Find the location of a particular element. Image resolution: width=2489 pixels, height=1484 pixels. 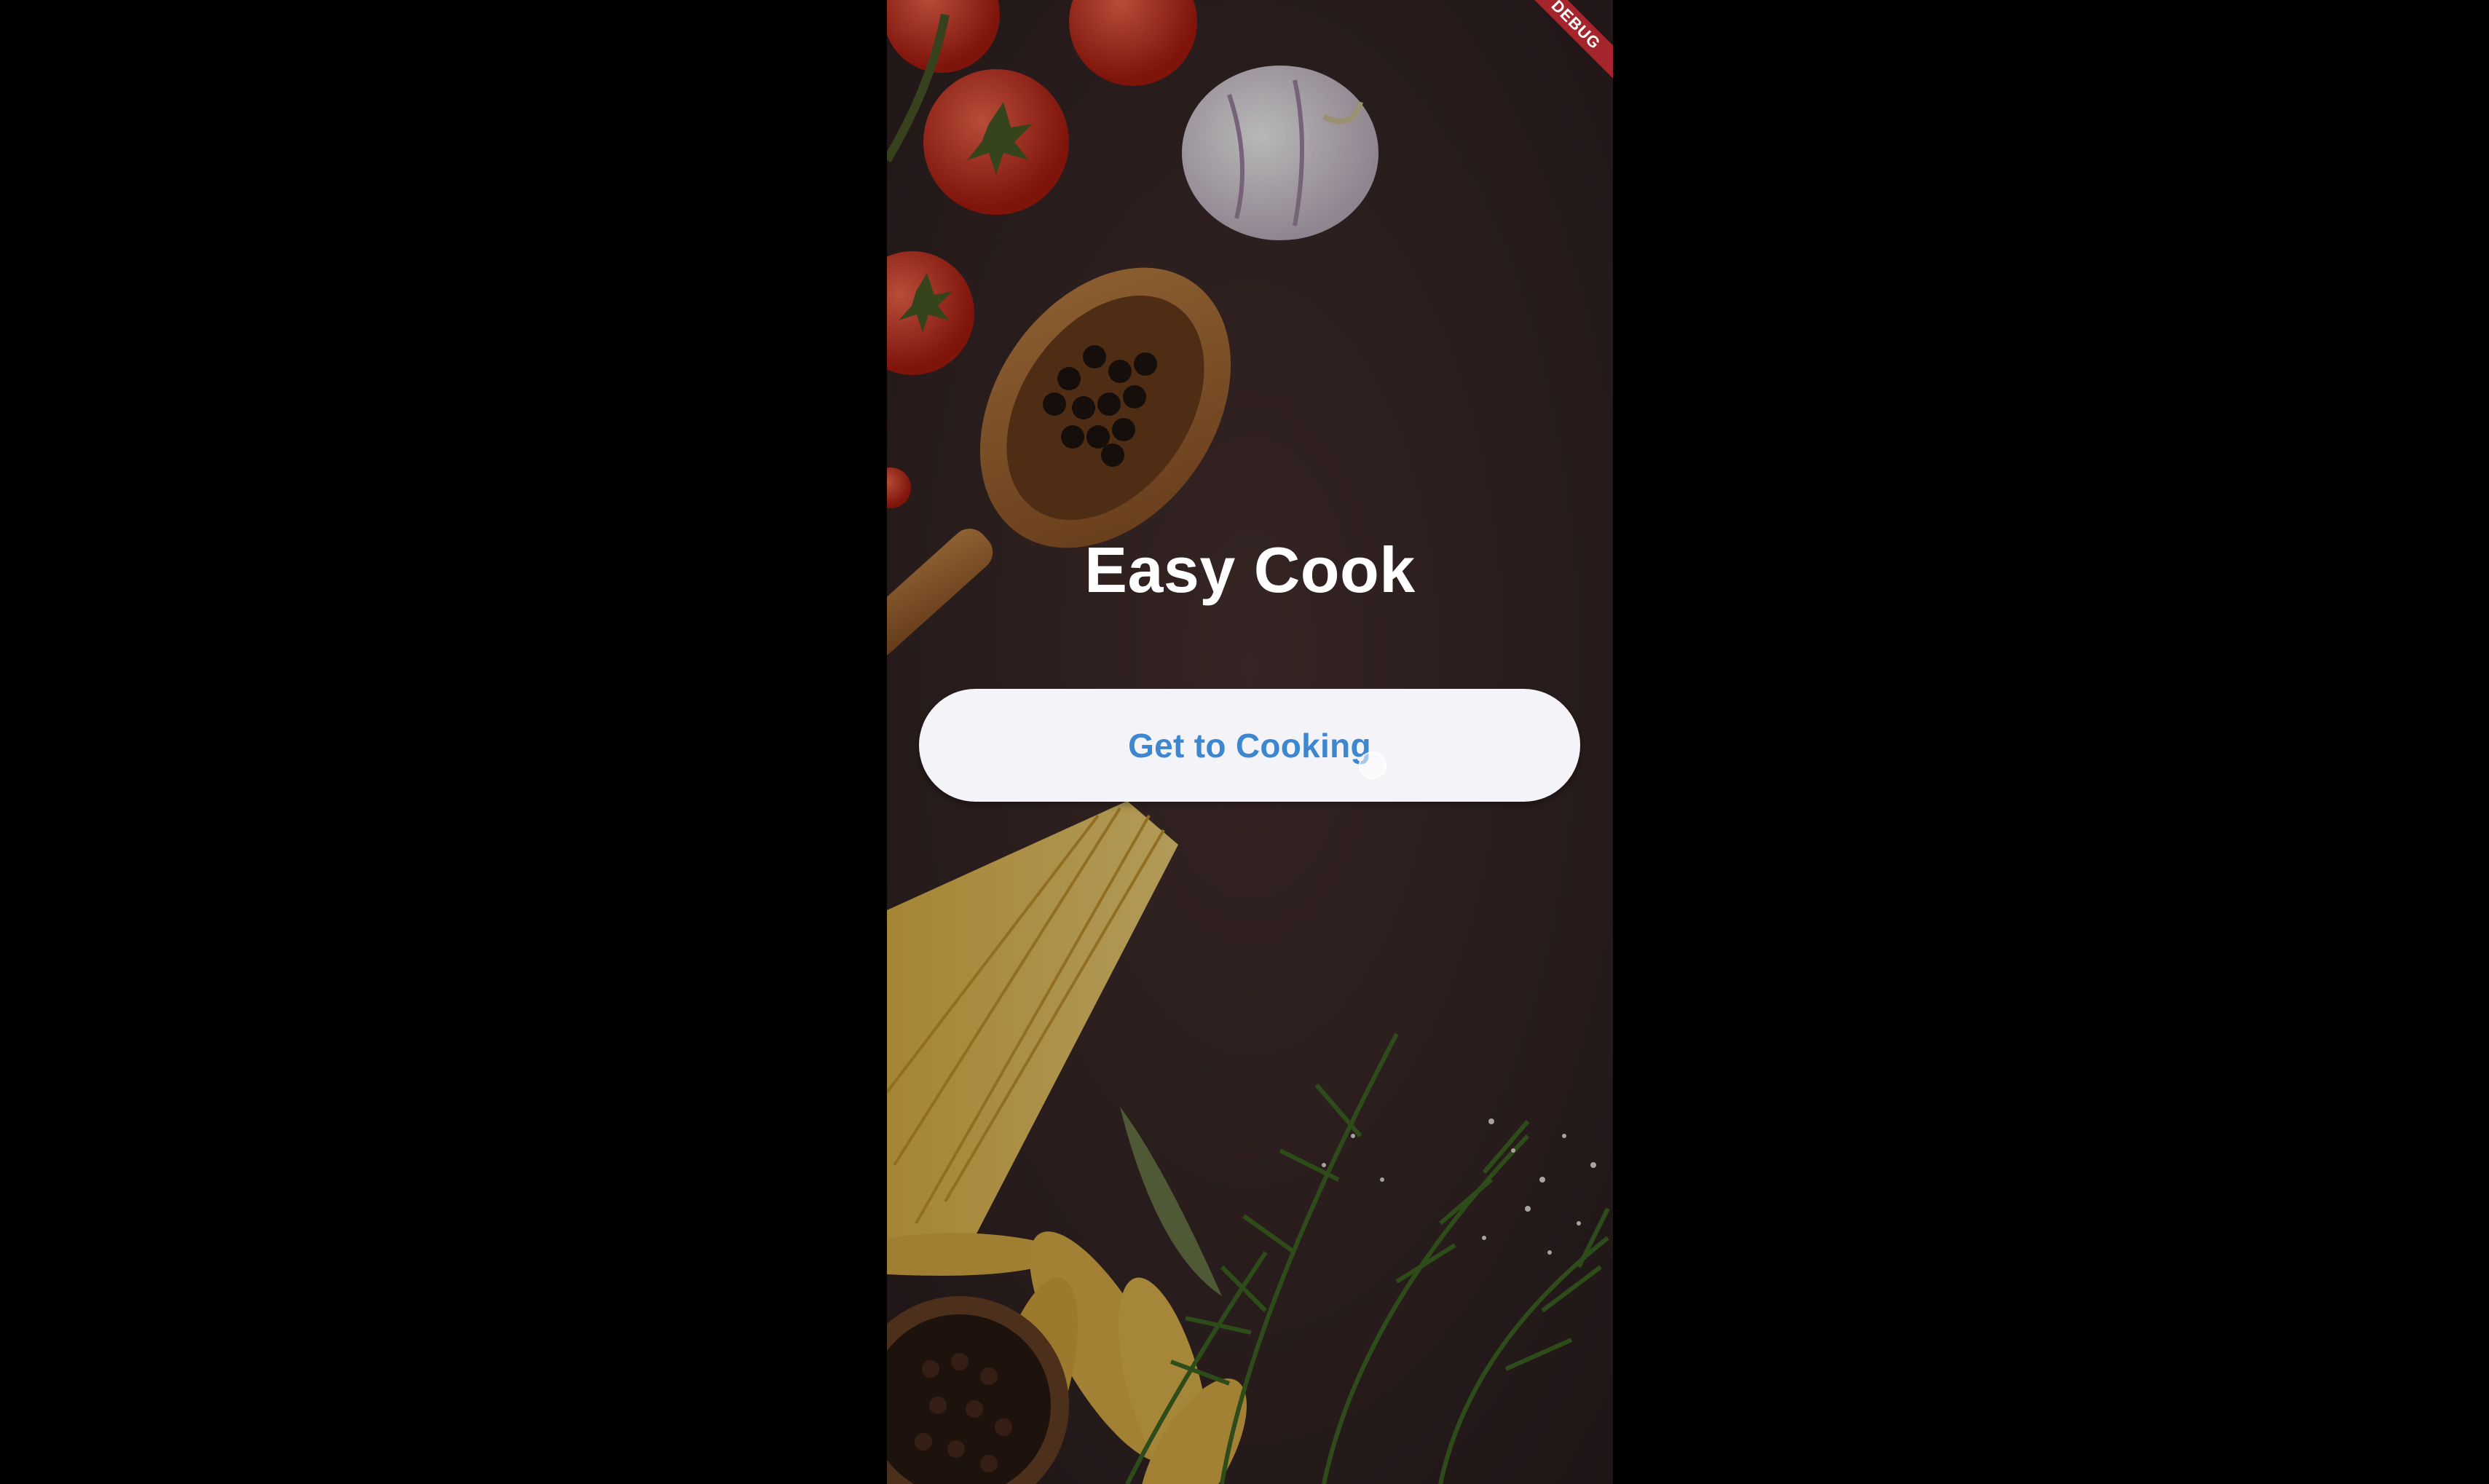

get-to-cooking-button: Get to Cooking is located at coordinates (1249, 745).